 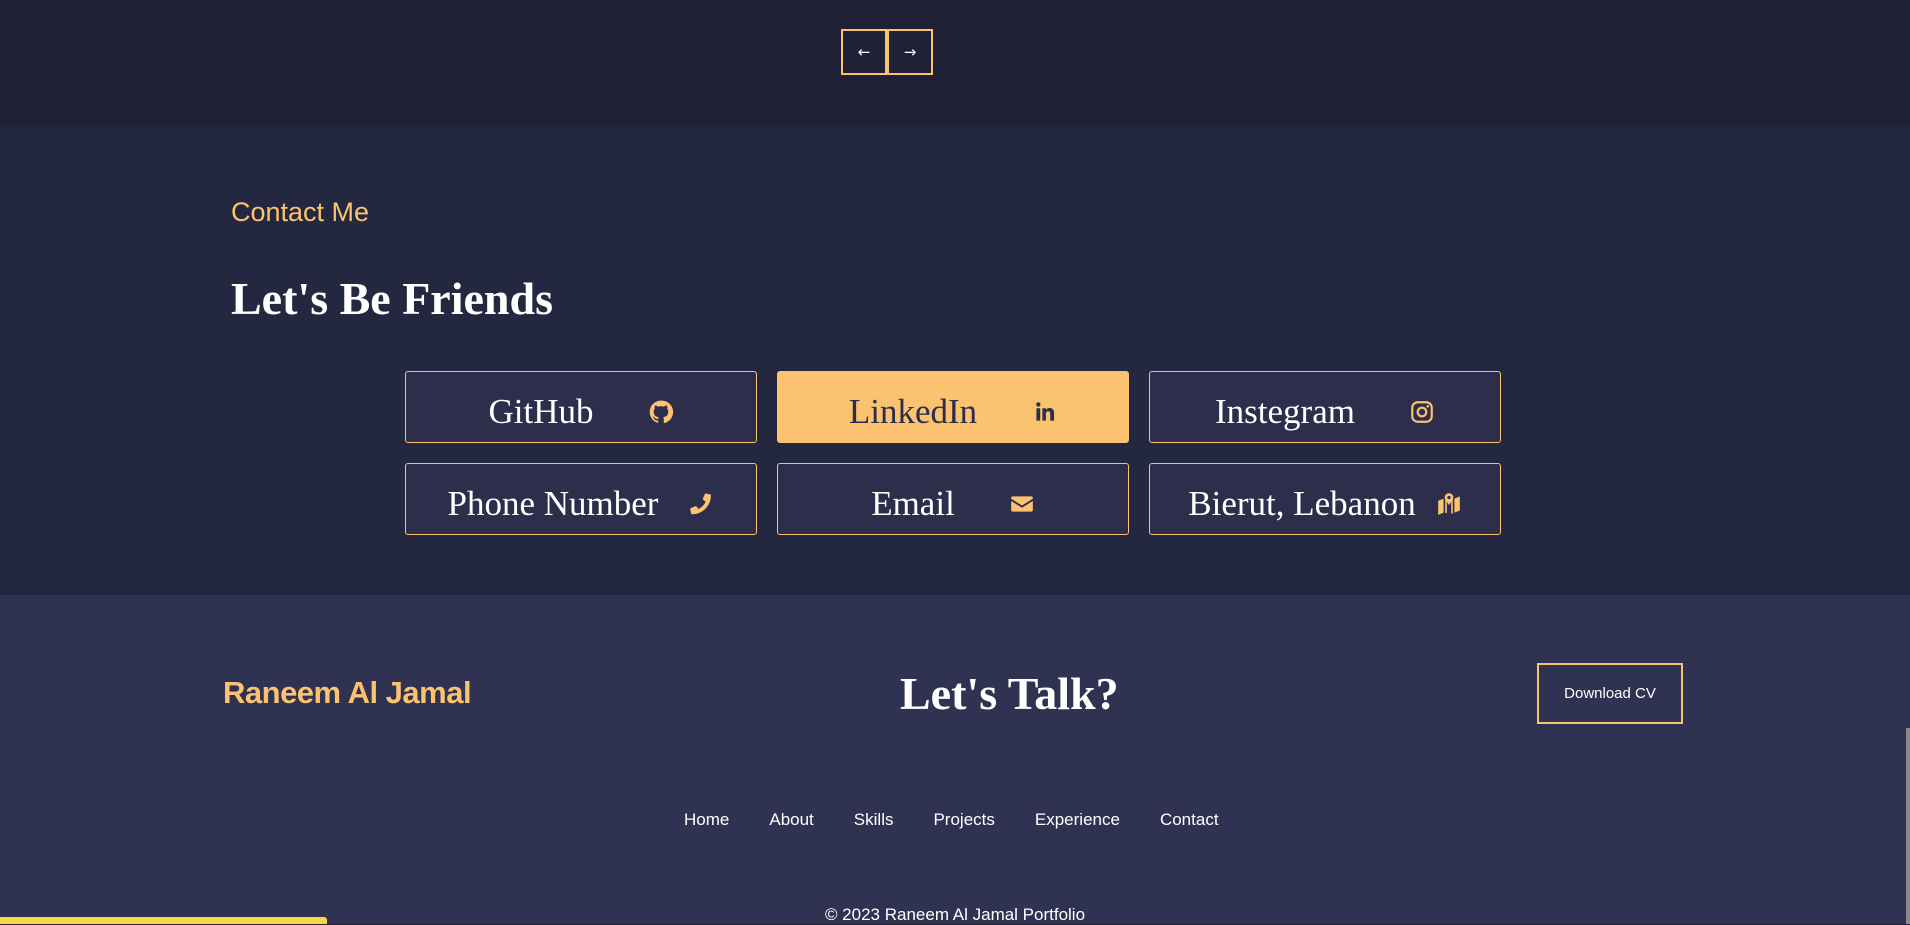 What do you see at coordinates (1022, 504) in the screenshot?
I see `envelope-icon` at bounding box center [1022, 504].